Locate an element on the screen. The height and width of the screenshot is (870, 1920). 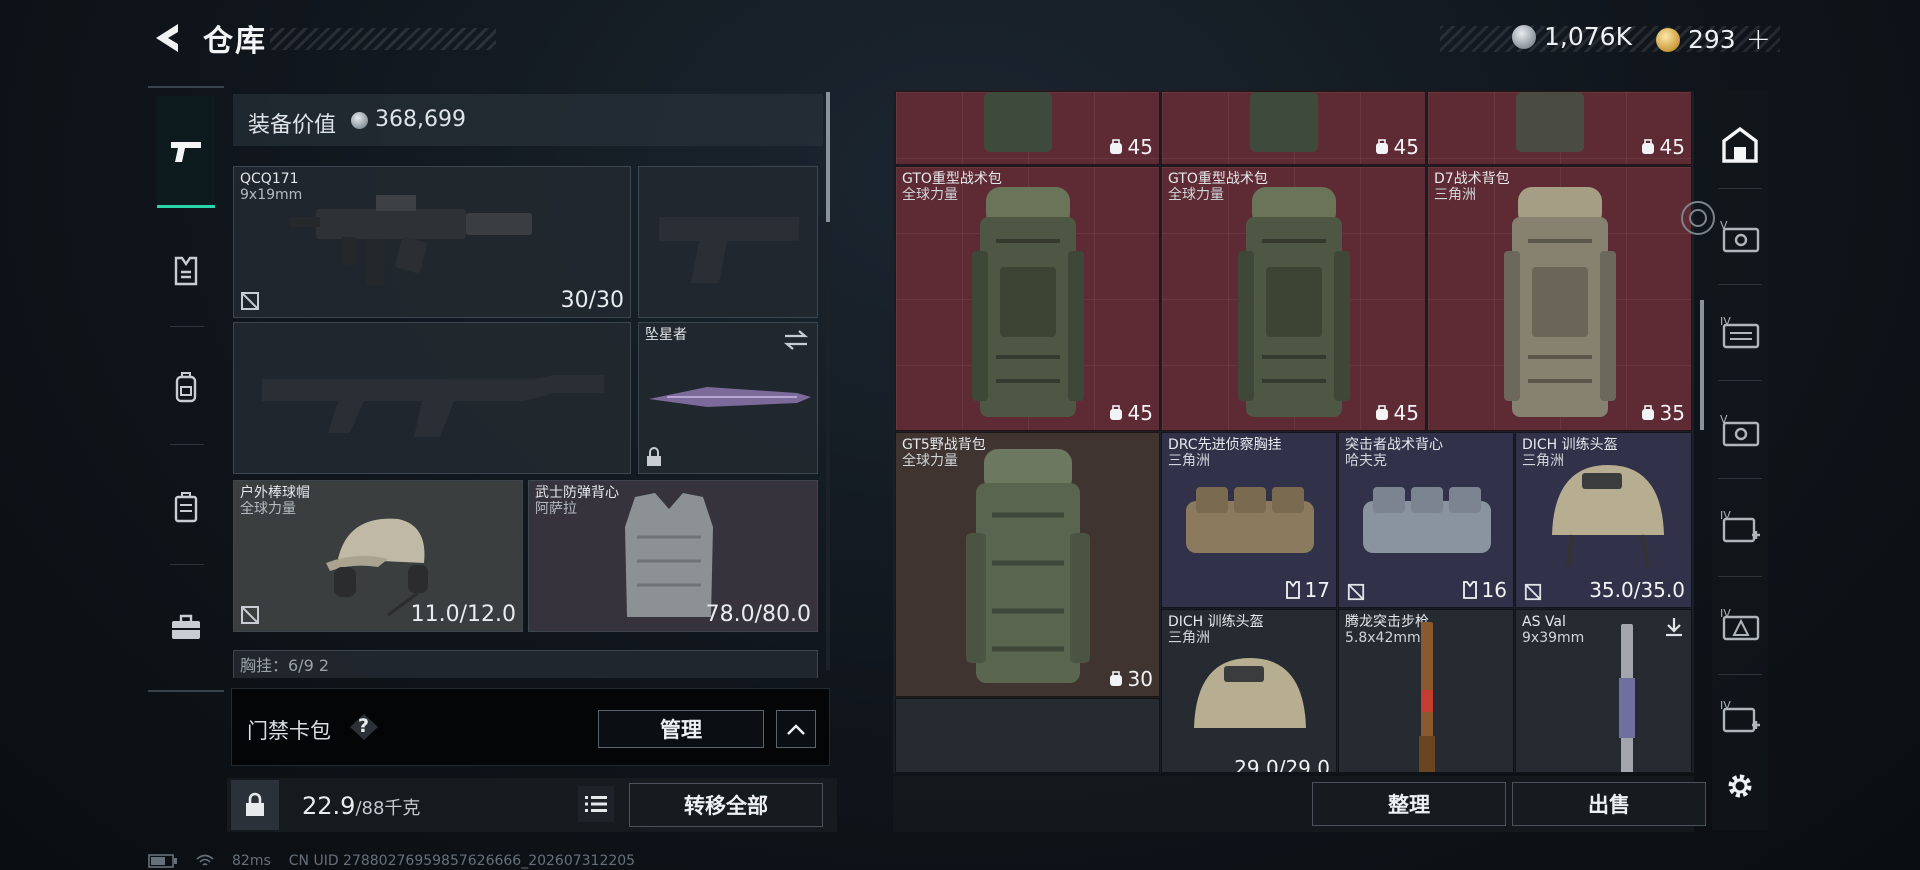
lock-icon is located at coordinates (255, 804).